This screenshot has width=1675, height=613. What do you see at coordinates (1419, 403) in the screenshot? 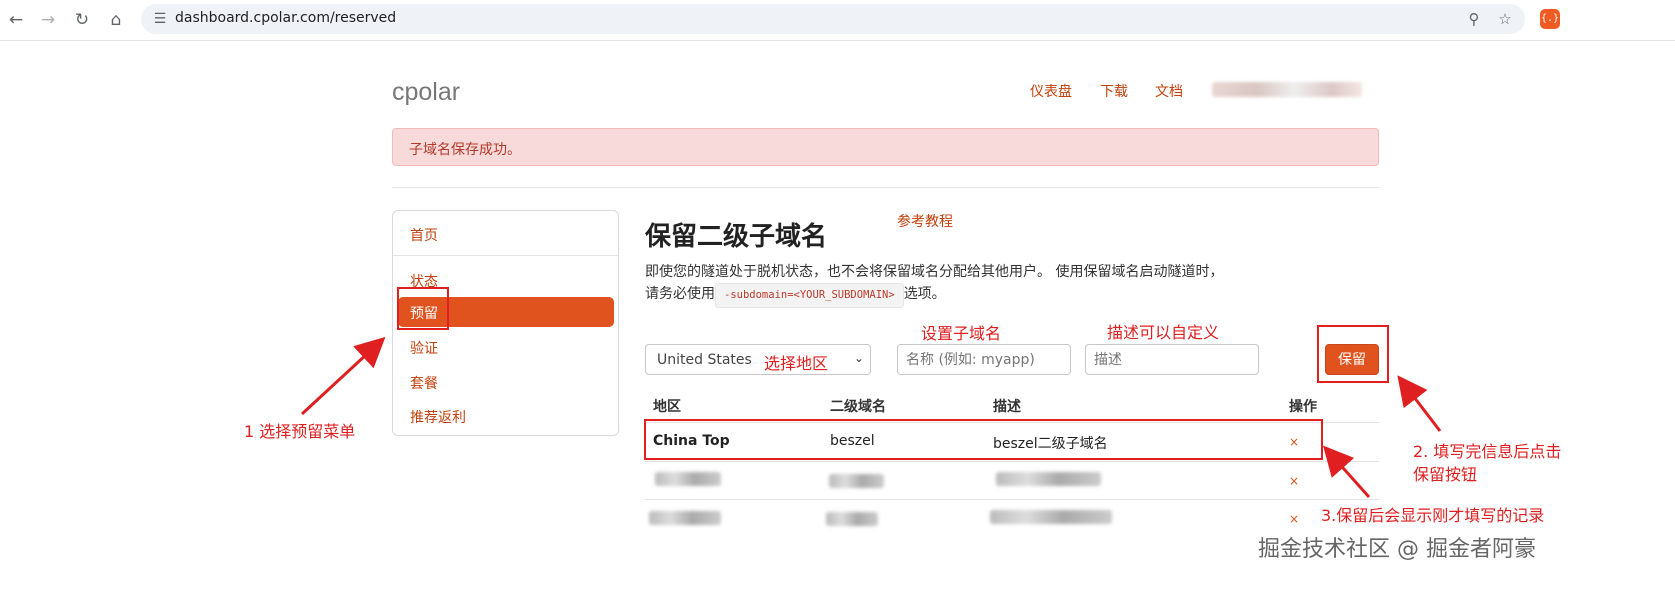
I see `arrow-step2` at bounding box center [1419, 403].